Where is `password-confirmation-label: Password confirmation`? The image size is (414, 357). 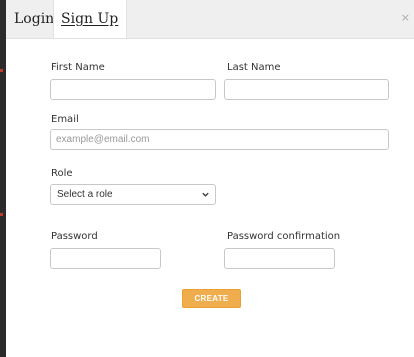
password-confirmation-label: Password confirmation is located at coordinates (284, 236).